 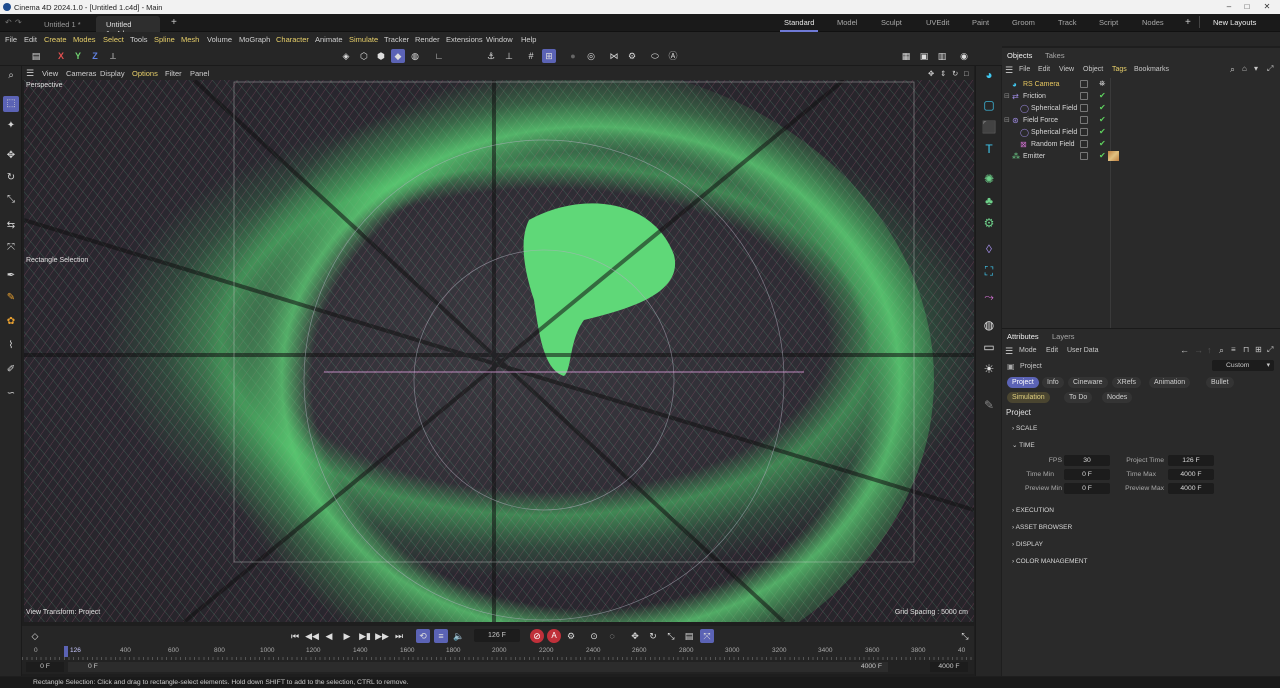 What do you see at coordinates (554, 636) in the screenshot?
I see `auto-key-icon: A` at bounding box center [554, 636].